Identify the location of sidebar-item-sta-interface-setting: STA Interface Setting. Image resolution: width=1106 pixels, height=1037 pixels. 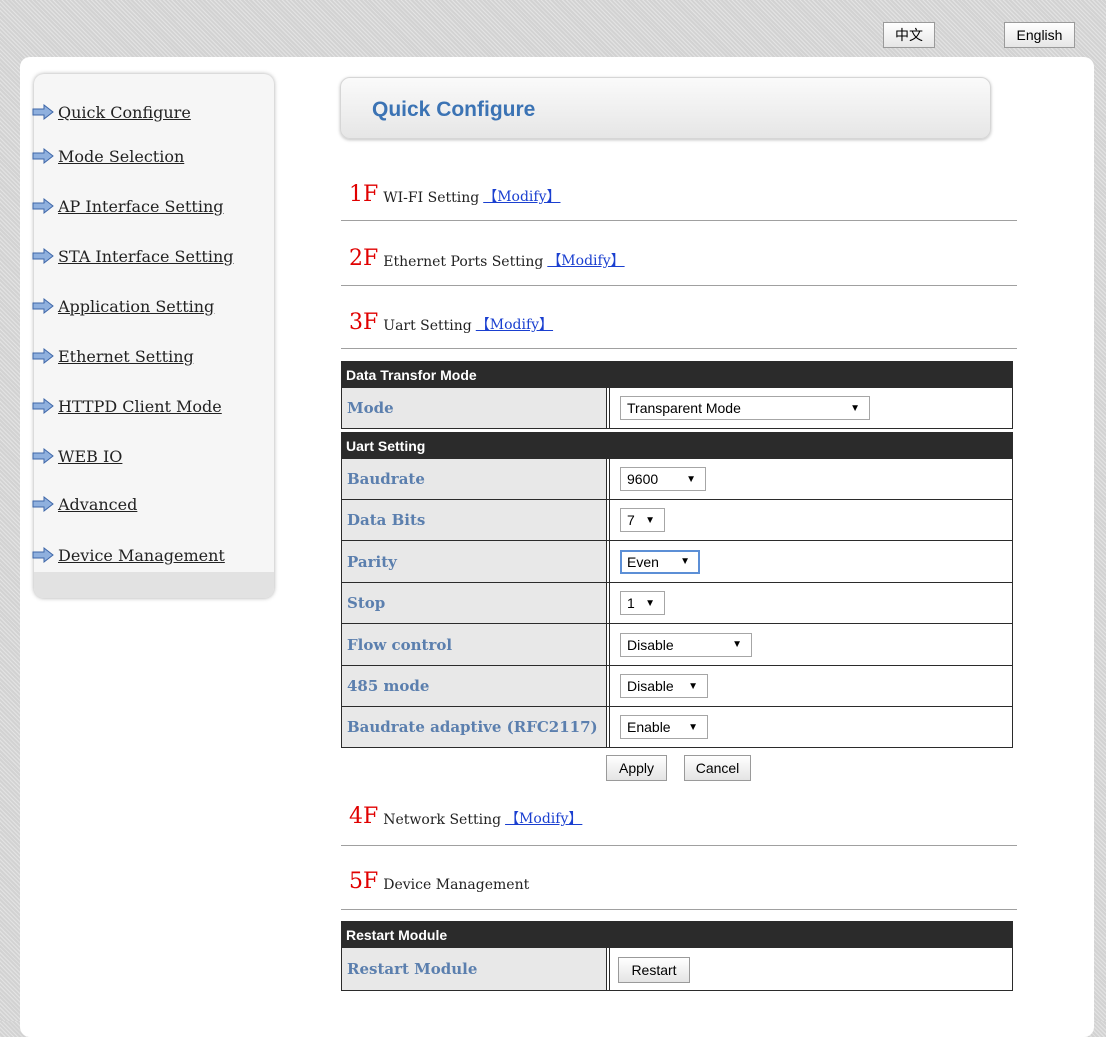
(133, 256).